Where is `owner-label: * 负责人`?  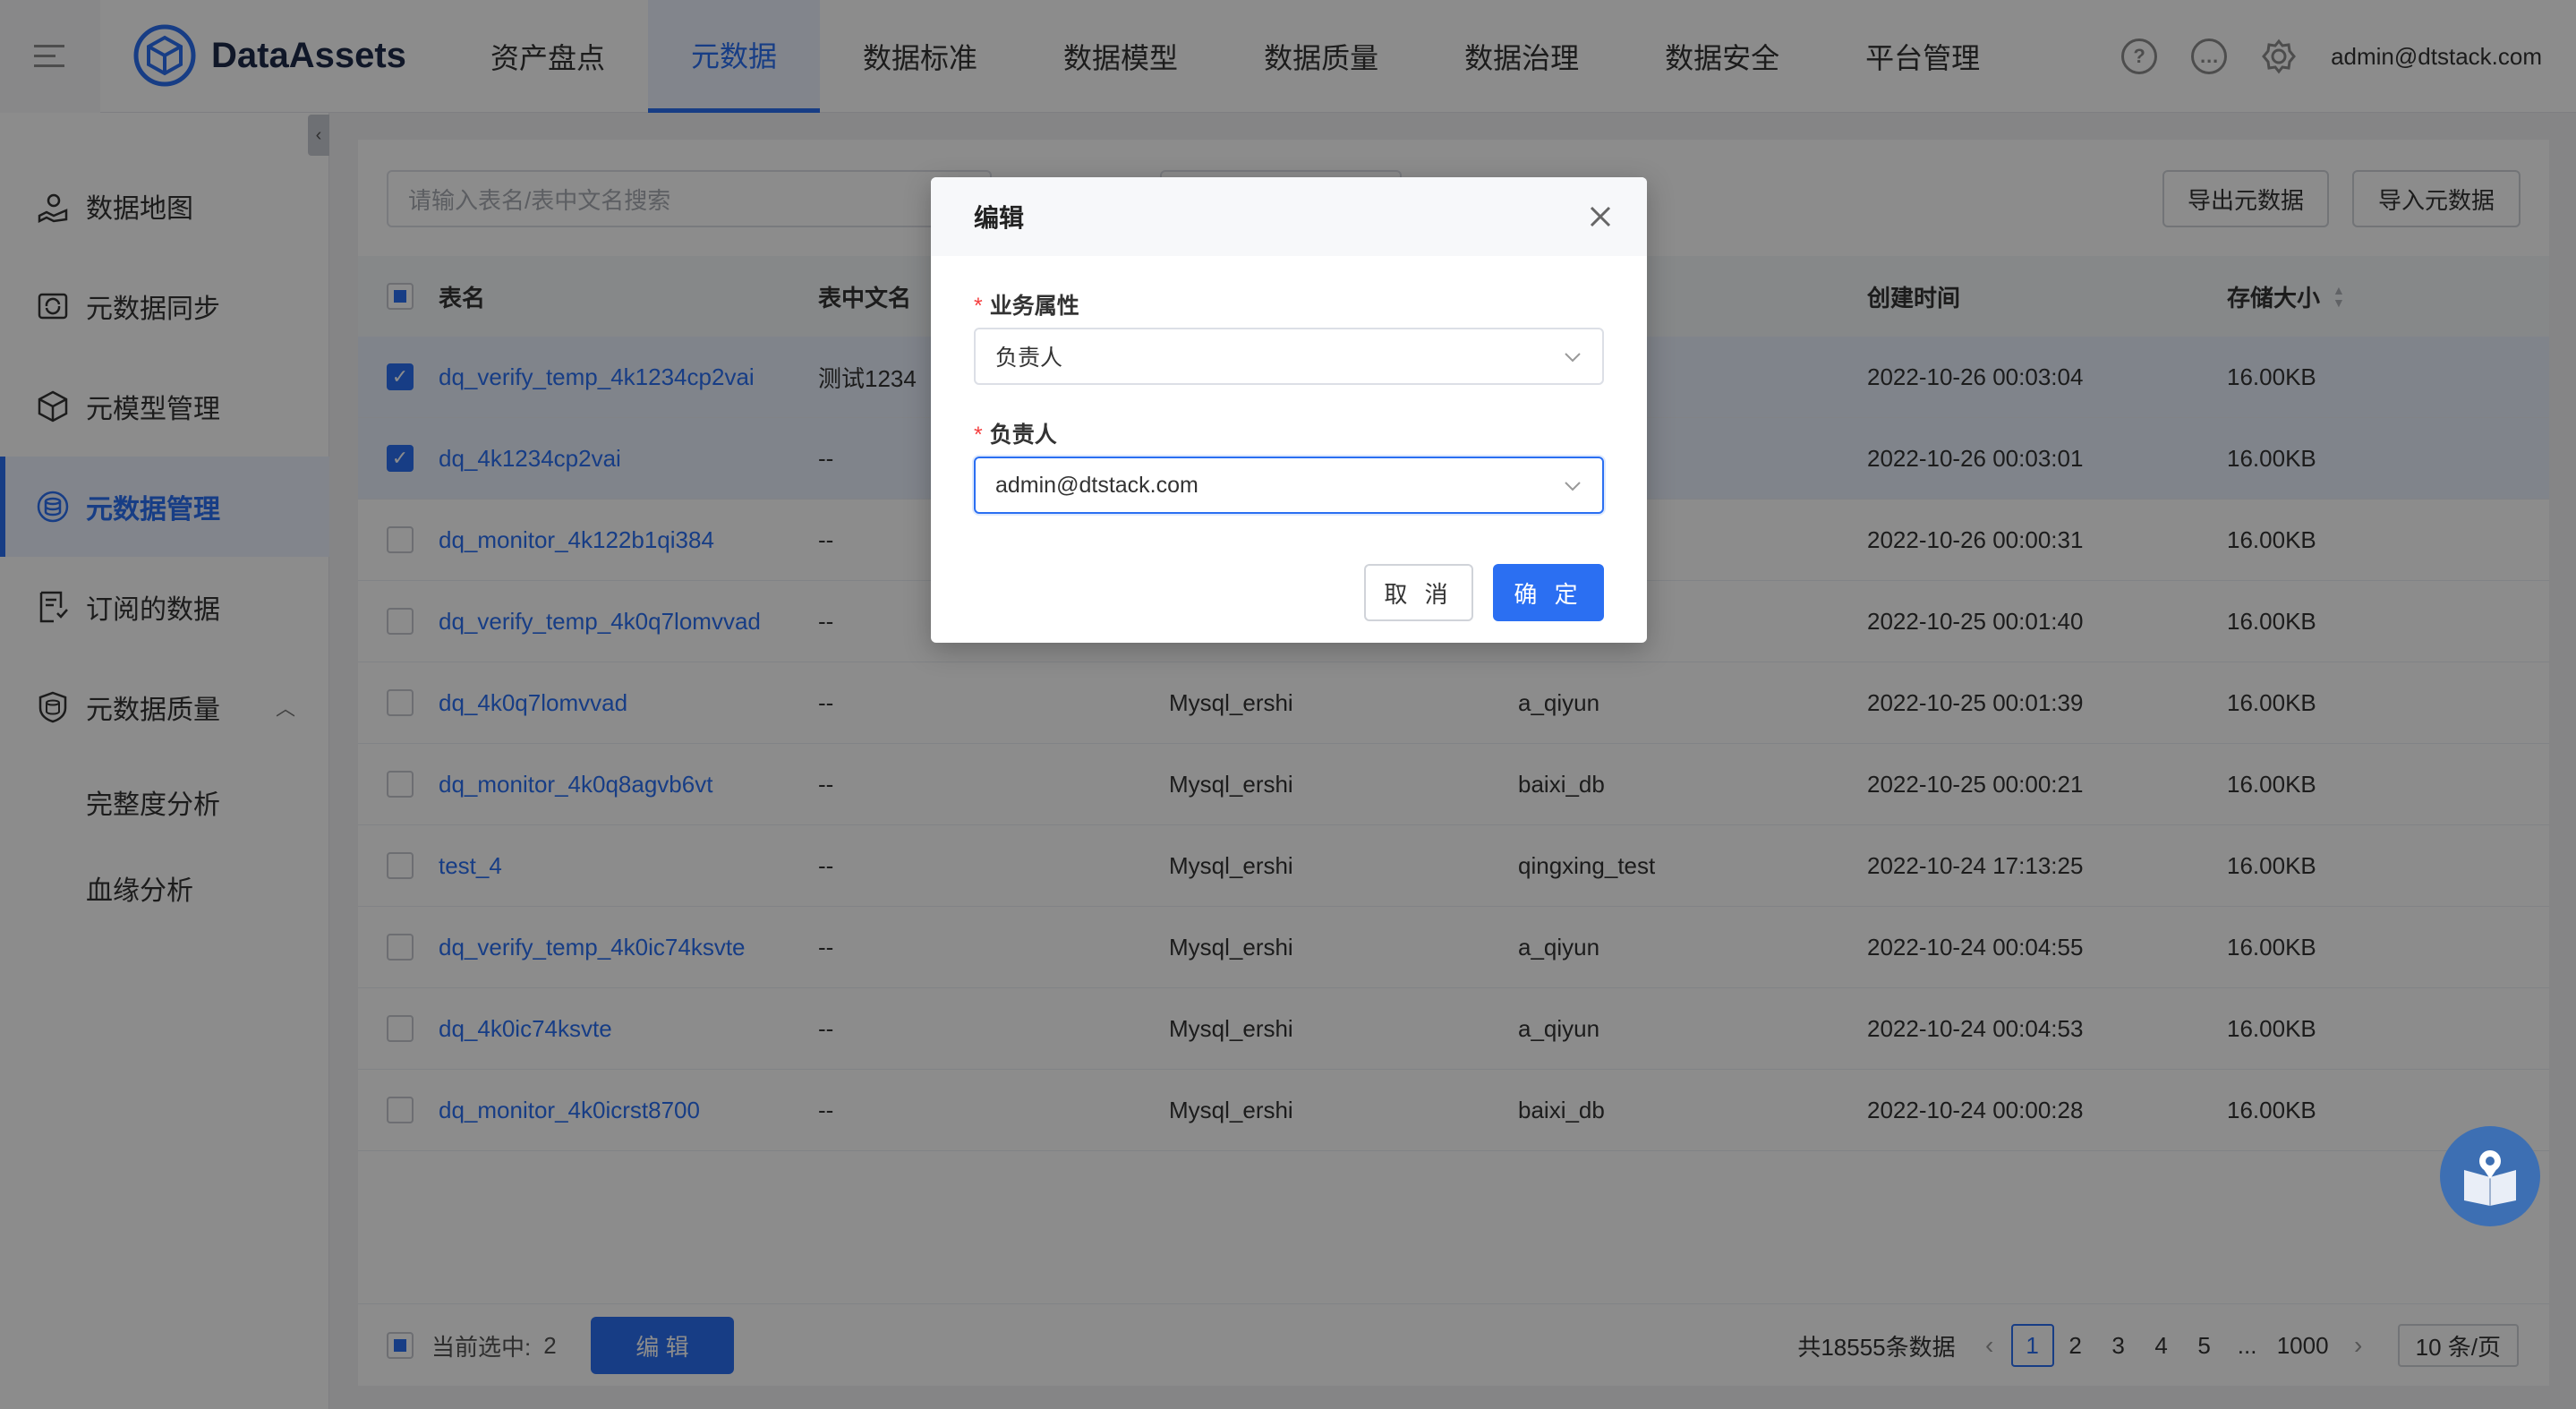
owner-label: * 负责人 is located at coordinates (1015, 433).